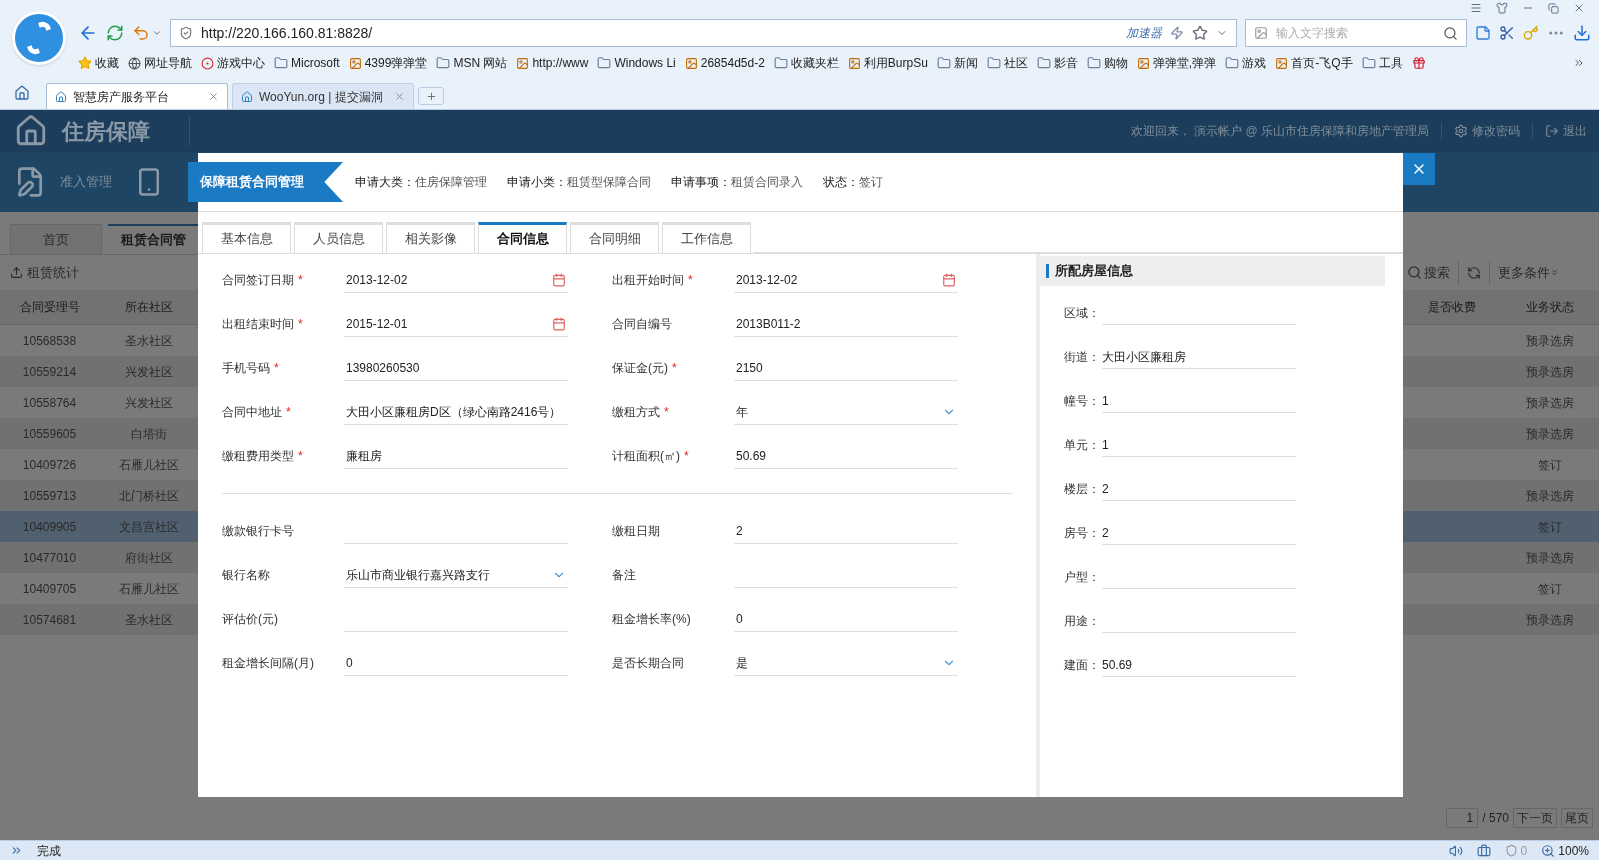 This screenshot has height=860, width=1599. What do you see at coordinates (323, 96) in the screenshot?
I see `browser-tab: WooYun.org | 提交漏洞` at bounding box center [323, 96].